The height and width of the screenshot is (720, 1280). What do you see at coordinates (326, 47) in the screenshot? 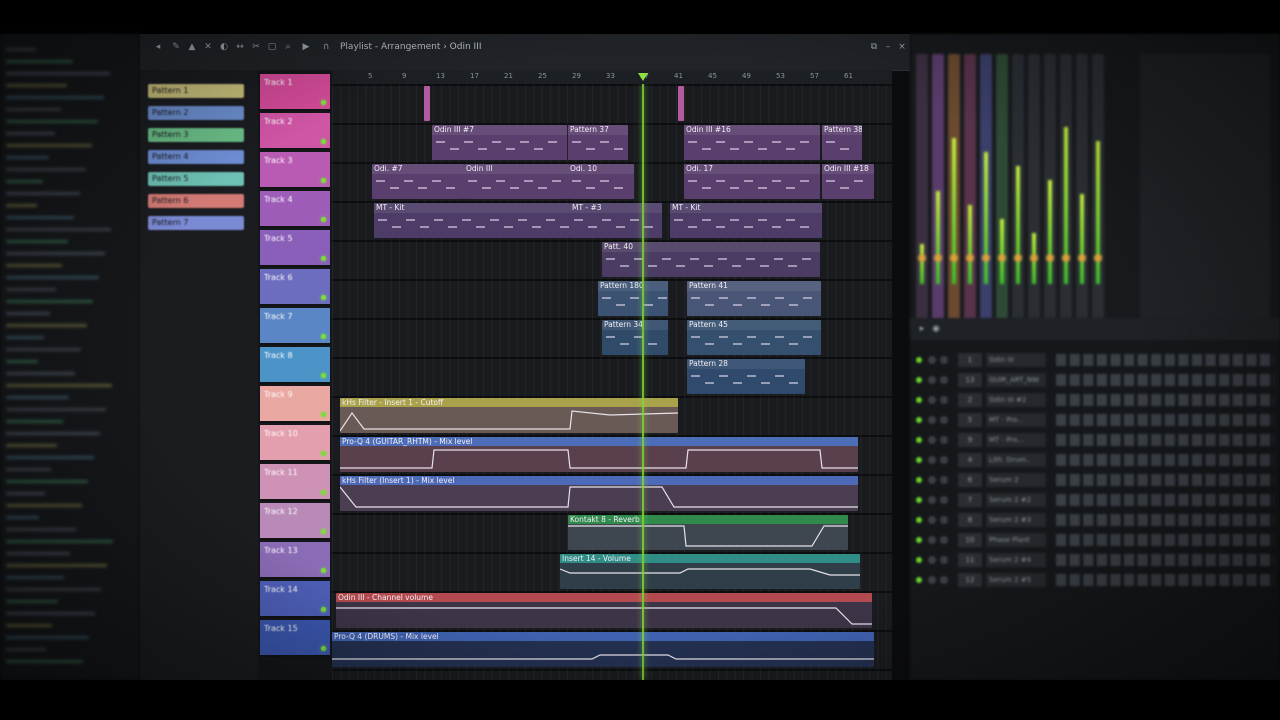
I see `snap-magnet-icon: ∩` at bounding box center [326, 47].